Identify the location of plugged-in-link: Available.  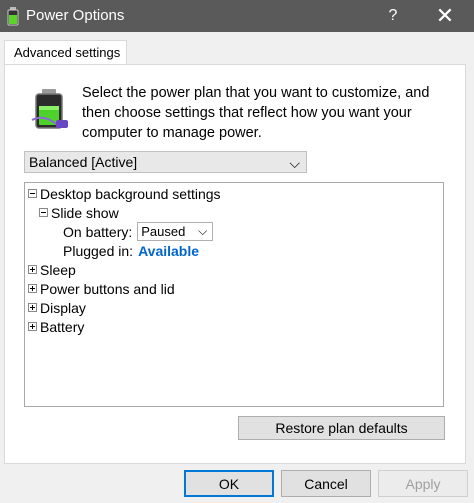
(168, 251).